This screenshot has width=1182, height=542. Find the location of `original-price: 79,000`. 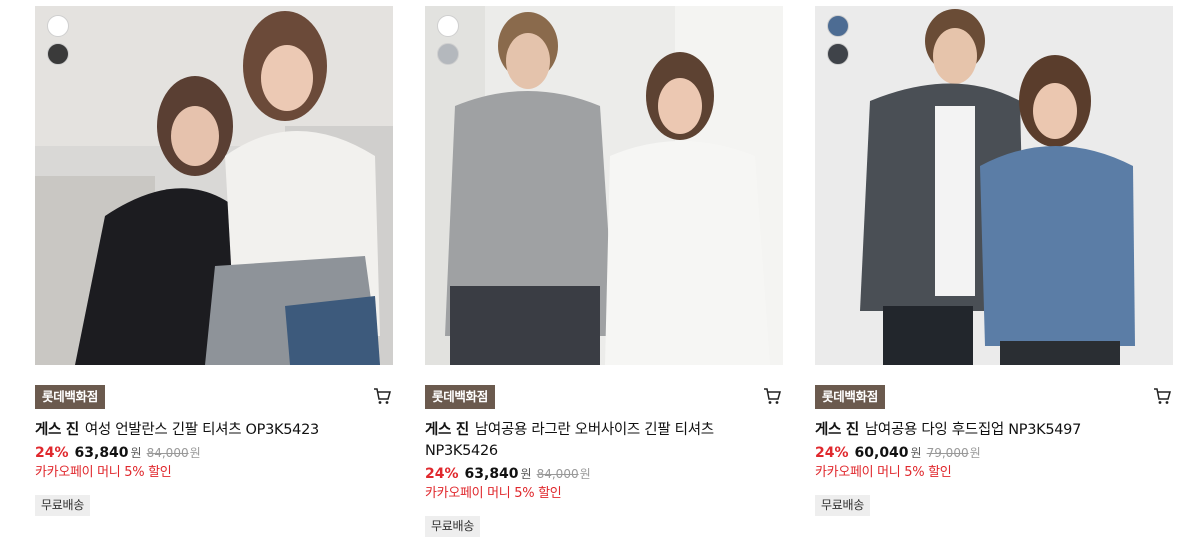

original-price: 79,000 is located at coordinates (947, 453).